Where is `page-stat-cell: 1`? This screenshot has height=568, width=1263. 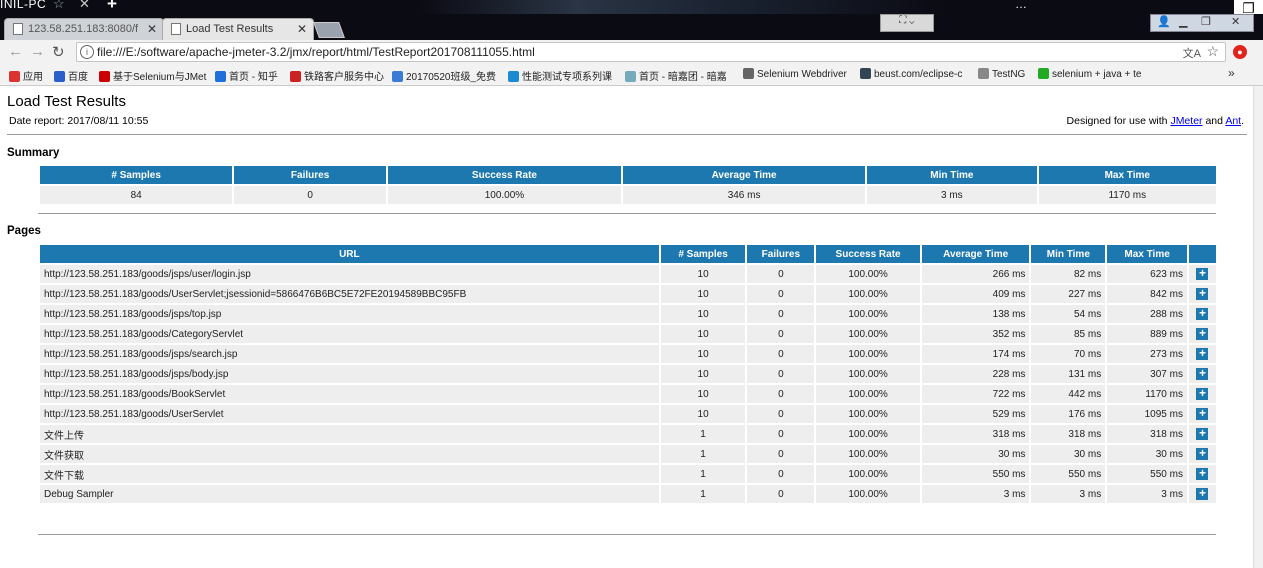 page-stat-cell: 1 is located at coordinates (703, 454).